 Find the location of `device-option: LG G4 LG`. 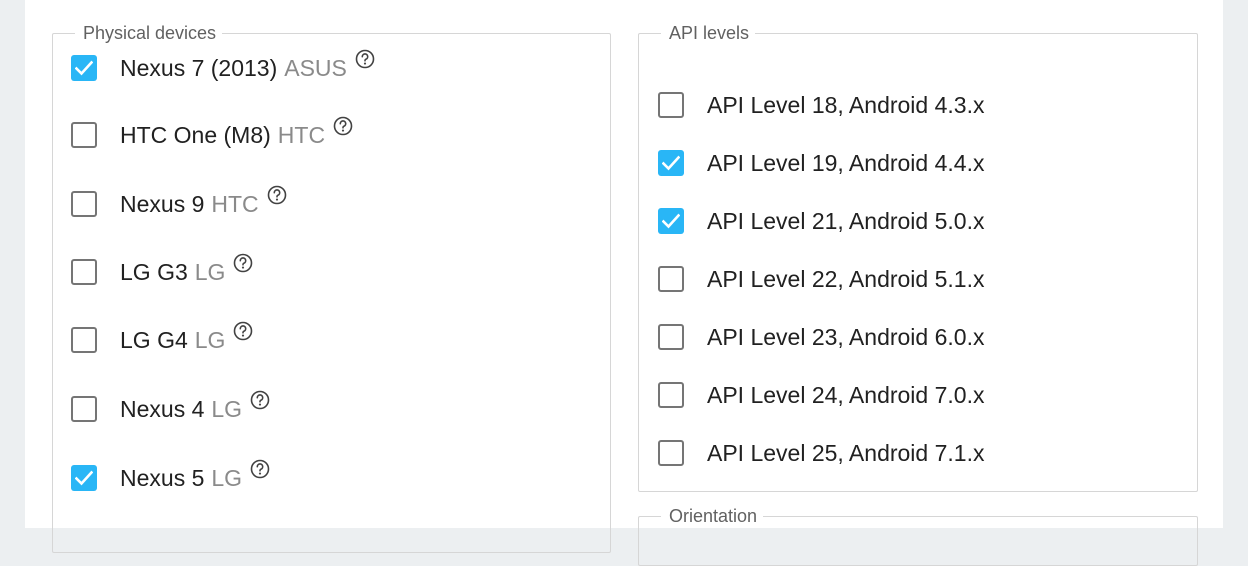

device-option: LG G4 LG is located at coordinates (162, 339).